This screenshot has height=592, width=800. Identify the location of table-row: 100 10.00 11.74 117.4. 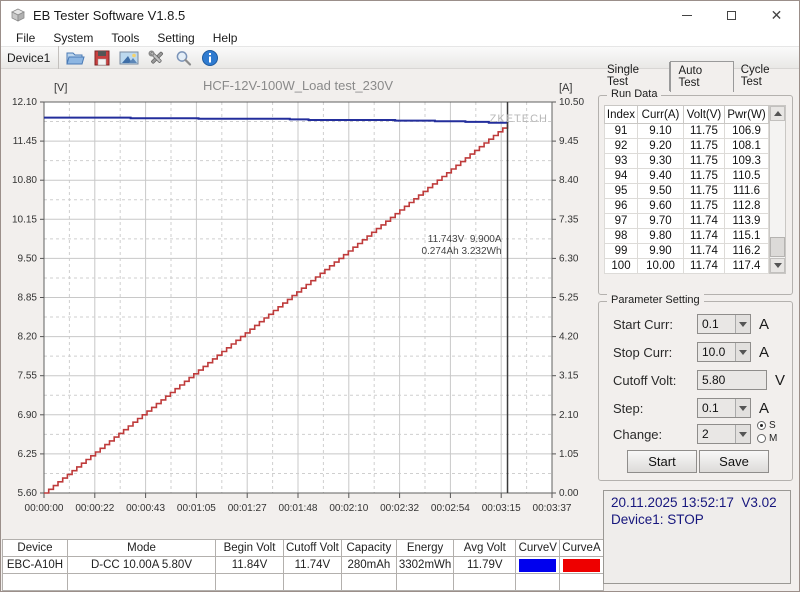
(686, 266).